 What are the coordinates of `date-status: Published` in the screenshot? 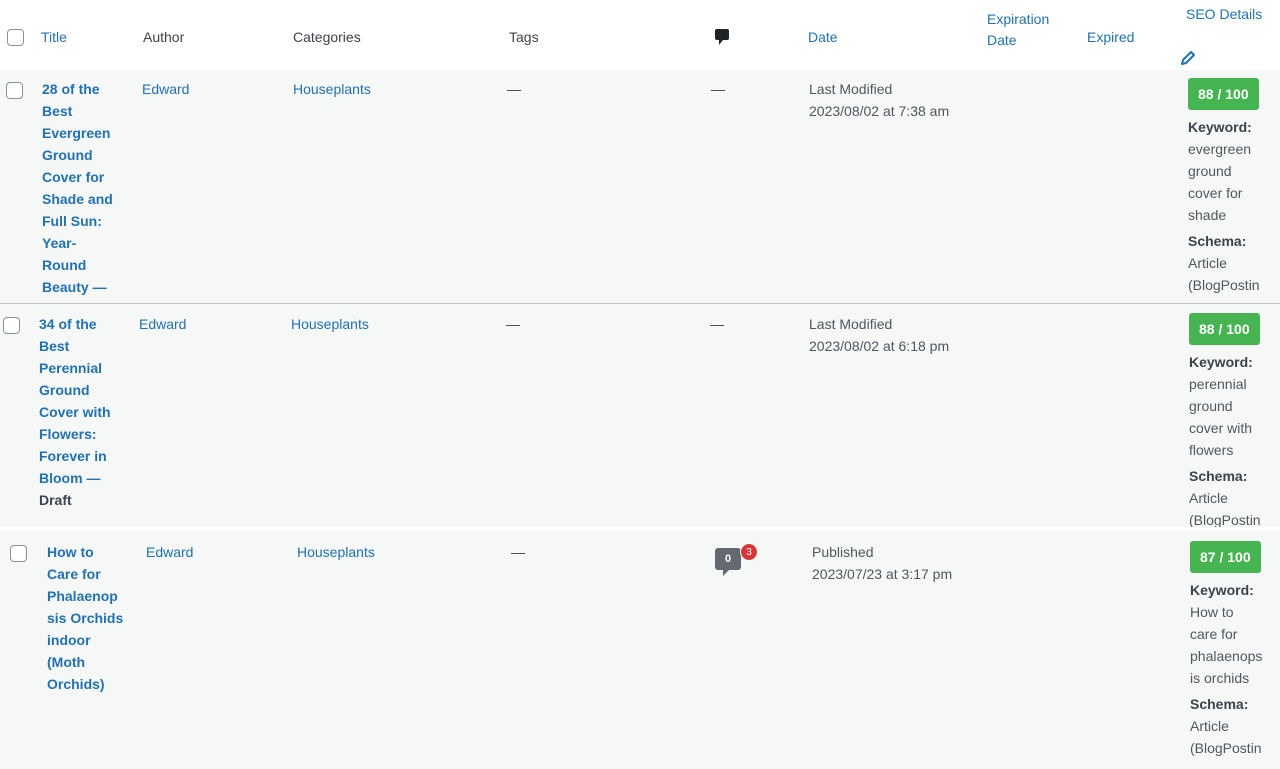 It's located at (843, 552).